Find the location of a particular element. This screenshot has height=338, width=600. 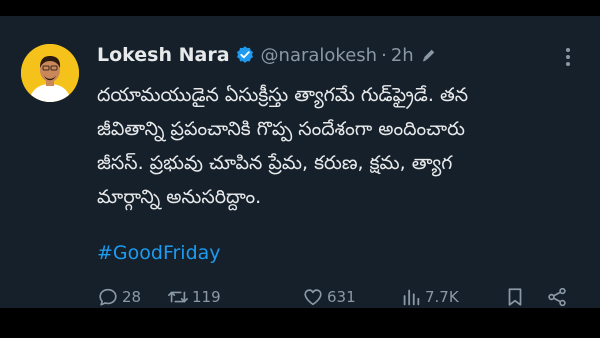

retweet-button: 119 is located at coordinates (194, 297).